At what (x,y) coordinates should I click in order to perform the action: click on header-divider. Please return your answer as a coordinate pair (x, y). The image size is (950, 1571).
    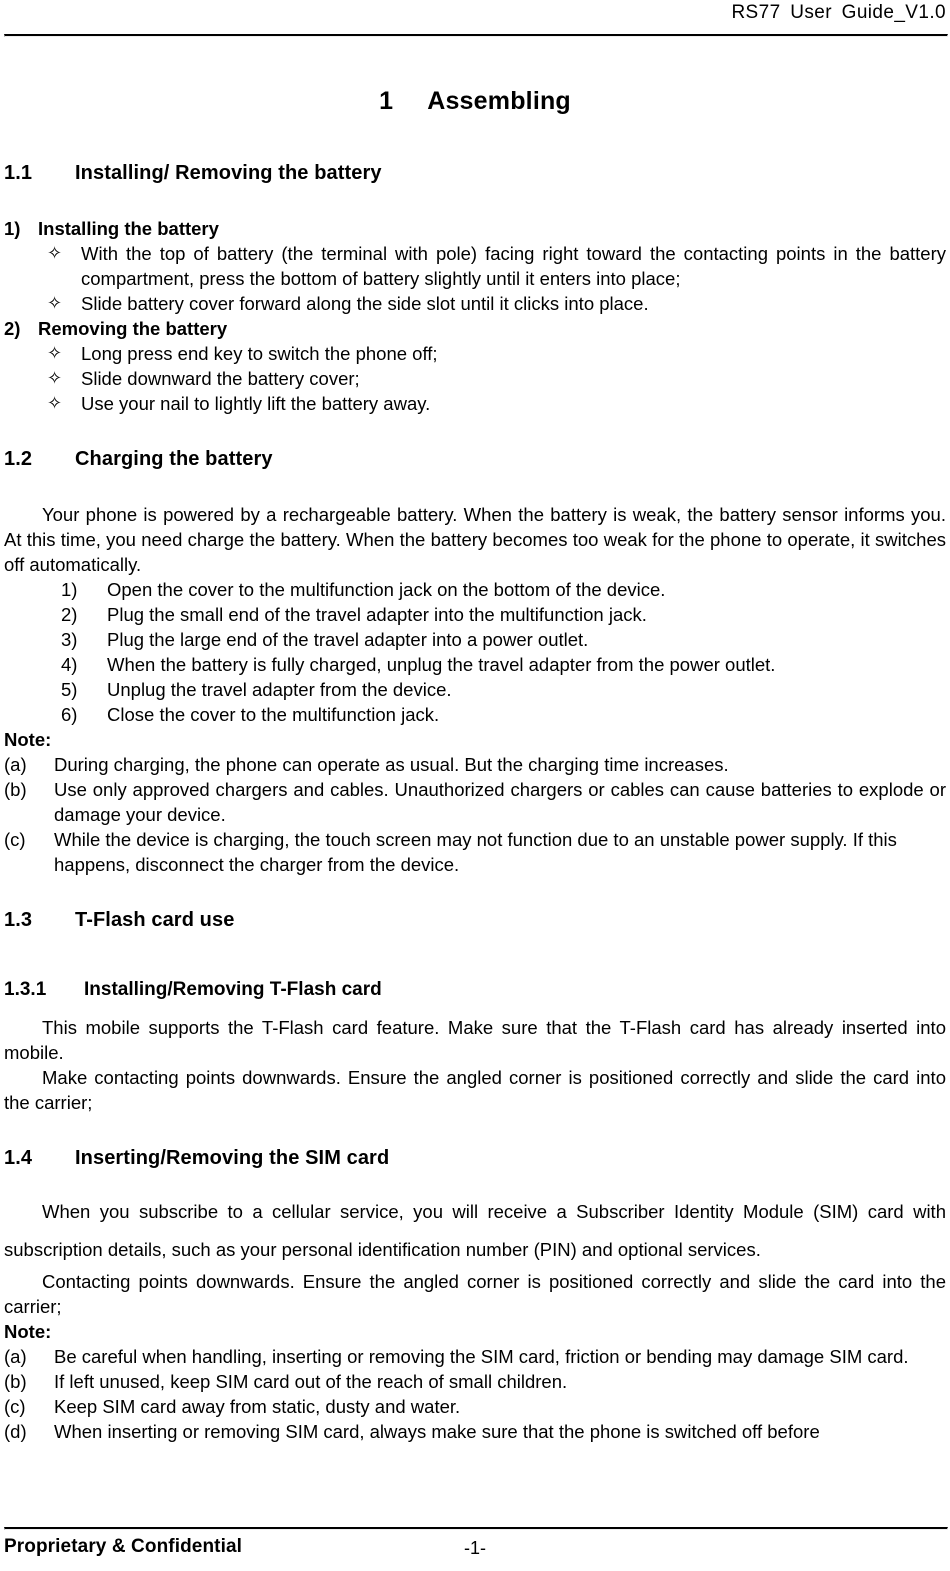
    Looking at the image, I should click on (476, 35).